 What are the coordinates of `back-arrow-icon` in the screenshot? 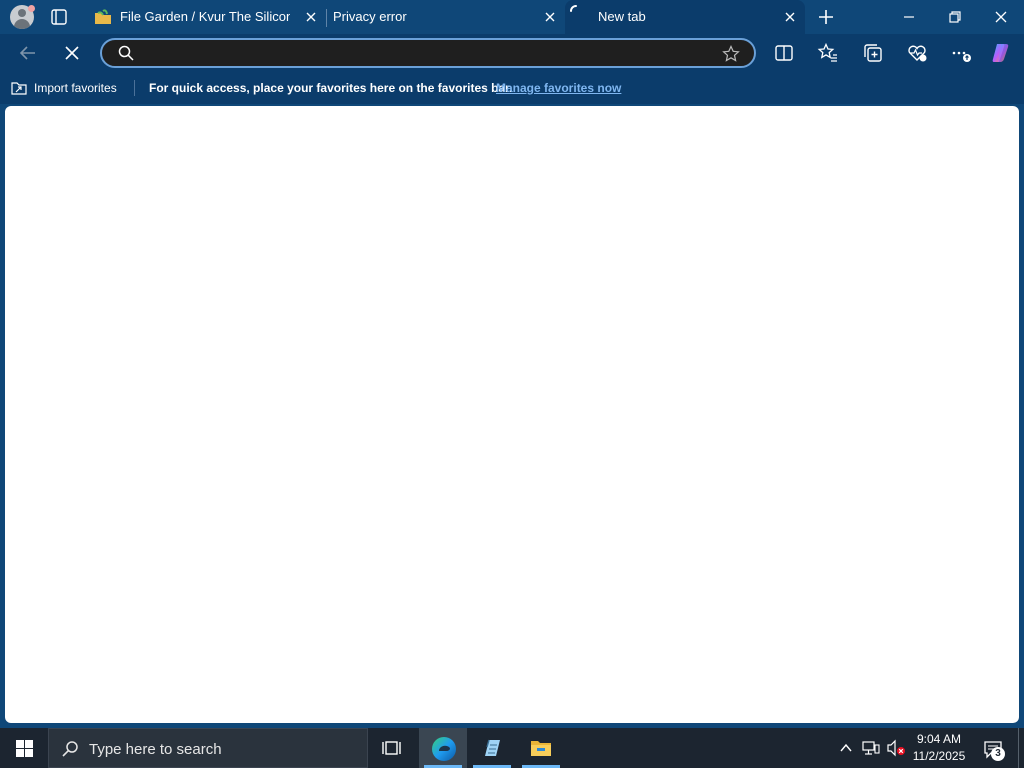 It's located at (28, 53).